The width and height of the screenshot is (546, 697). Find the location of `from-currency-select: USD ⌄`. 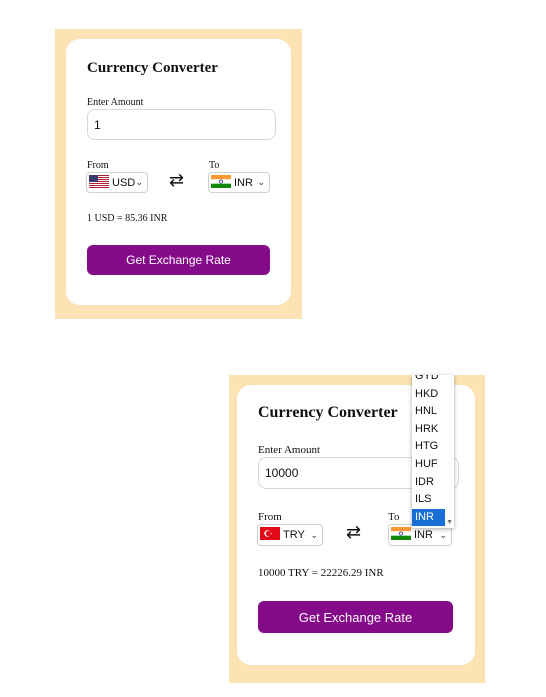

from-currency-select: USD ⌄ is located at coordinates (117, 182).